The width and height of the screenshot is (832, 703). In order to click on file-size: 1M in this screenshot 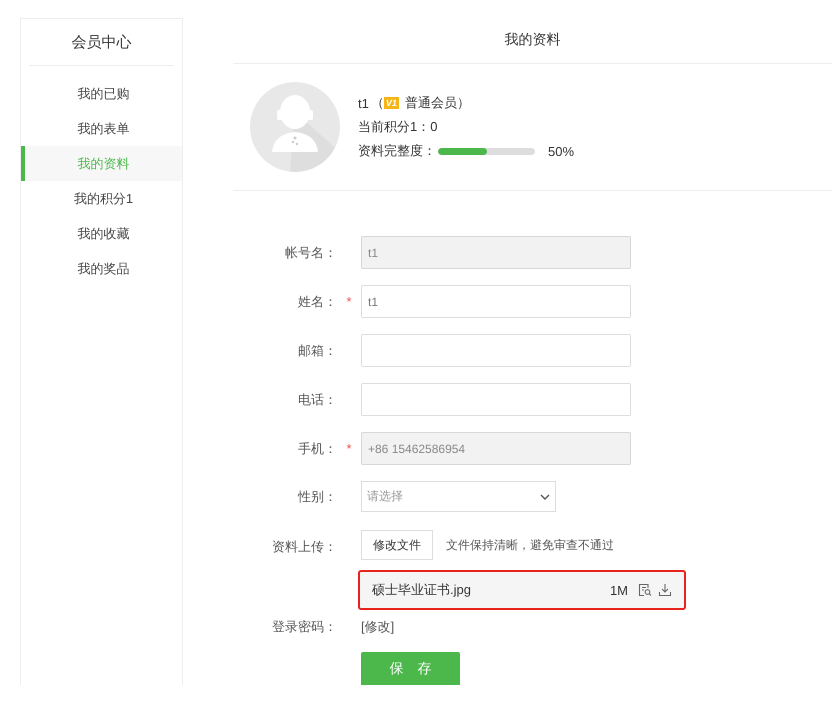, I will do `click(619, 590)`.